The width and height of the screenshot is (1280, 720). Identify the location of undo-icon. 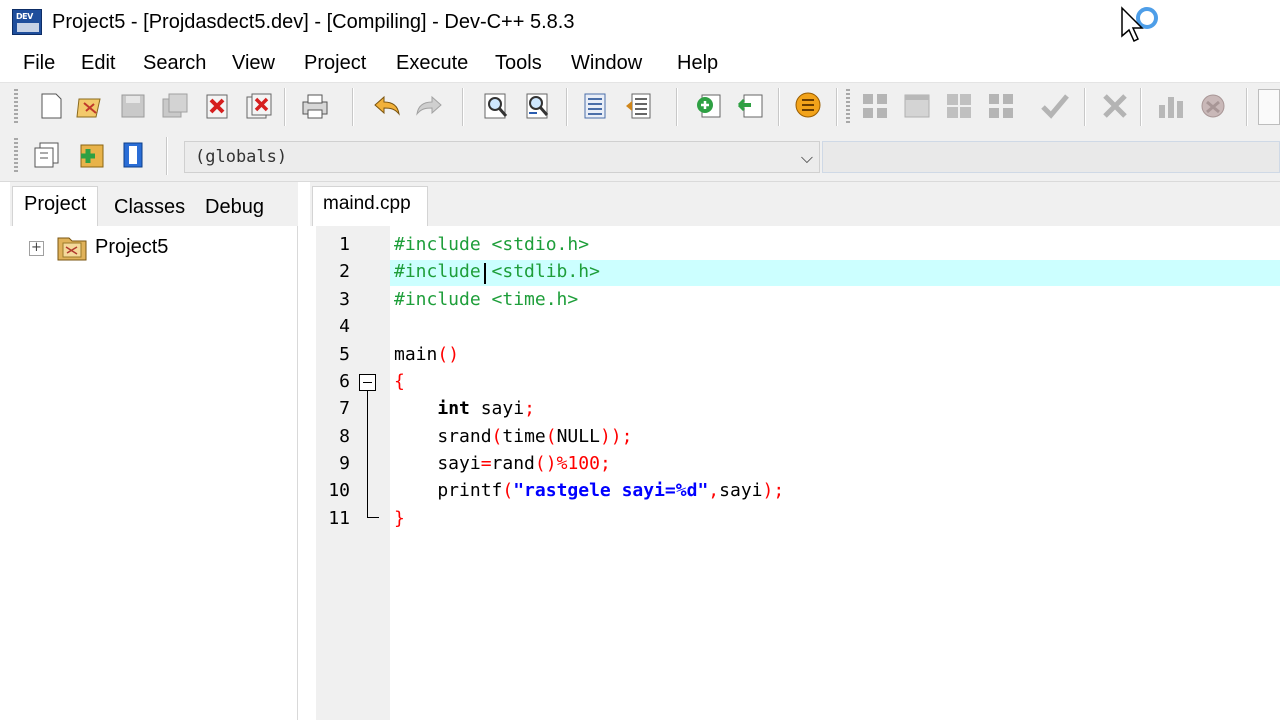
(387, 106).